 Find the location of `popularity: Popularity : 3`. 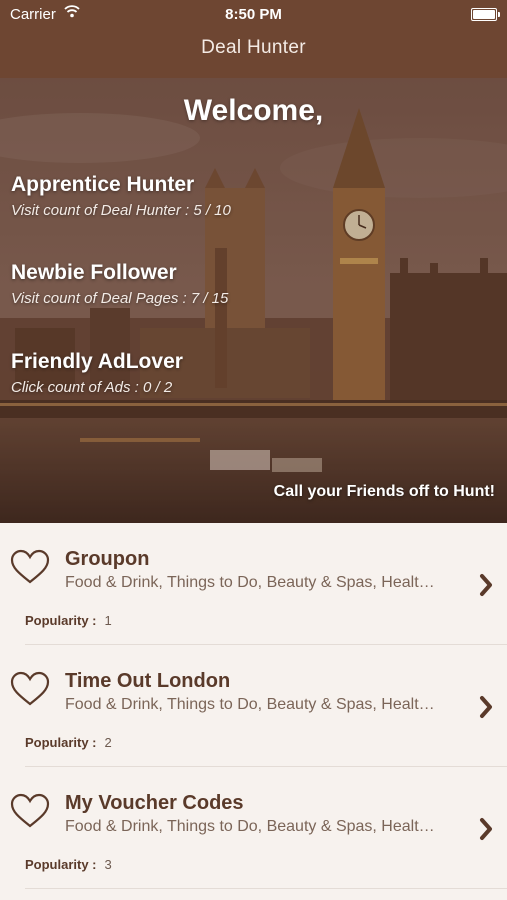

popularity: Popularity : 3 is located at coordinates (68, 864).